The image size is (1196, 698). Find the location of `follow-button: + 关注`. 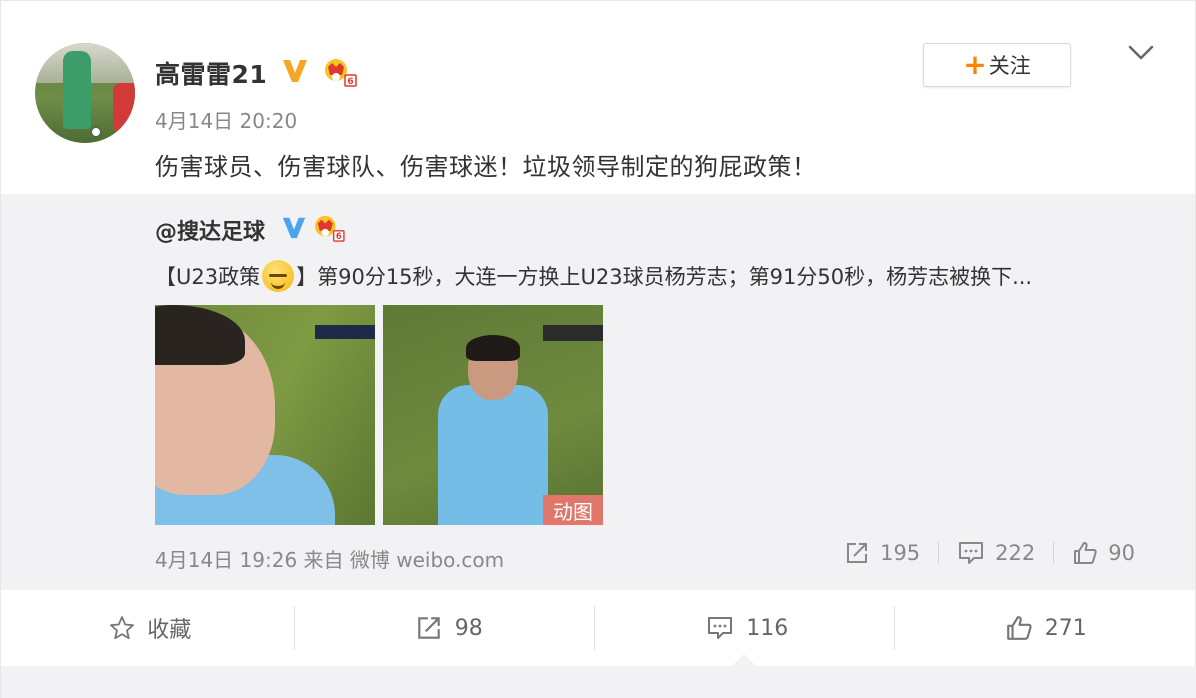

follow-button: + 关注 is located at coordinates (997, 65).